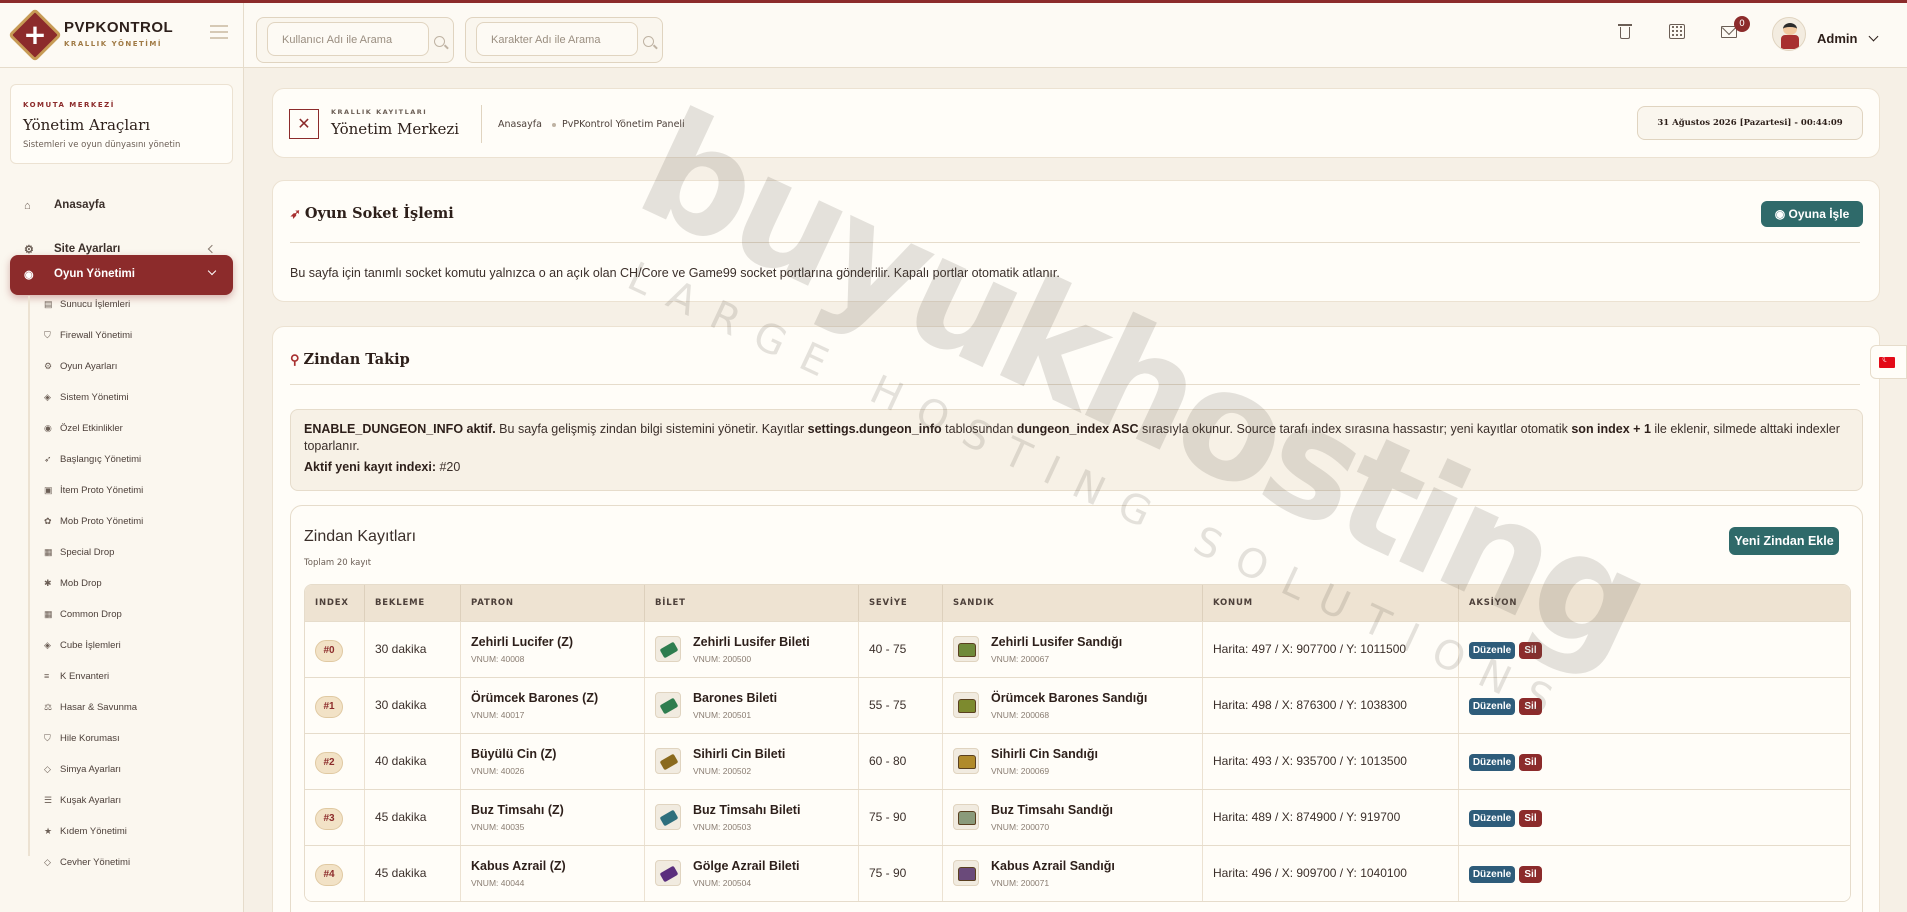  Describe the element at coordinates (1677, 32) in the screenshot. I see `calendar-icon` at that location.